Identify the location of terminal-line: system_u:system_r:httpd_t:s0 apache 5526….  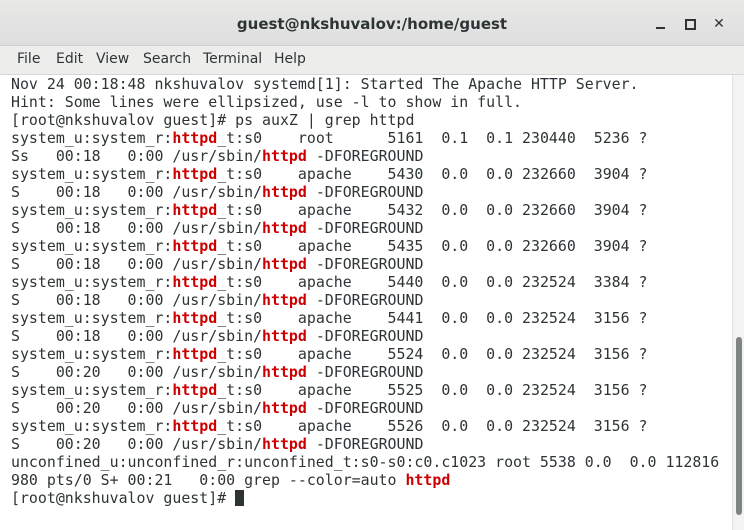
(365, 426).